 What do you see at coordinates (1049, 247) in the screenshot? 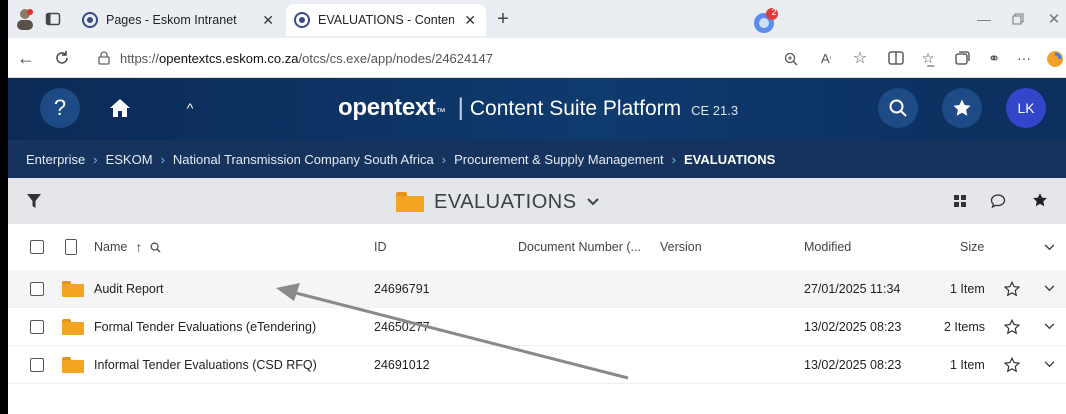
I see `columns-chevron-down-icon` at bounding box center [1049, 247].